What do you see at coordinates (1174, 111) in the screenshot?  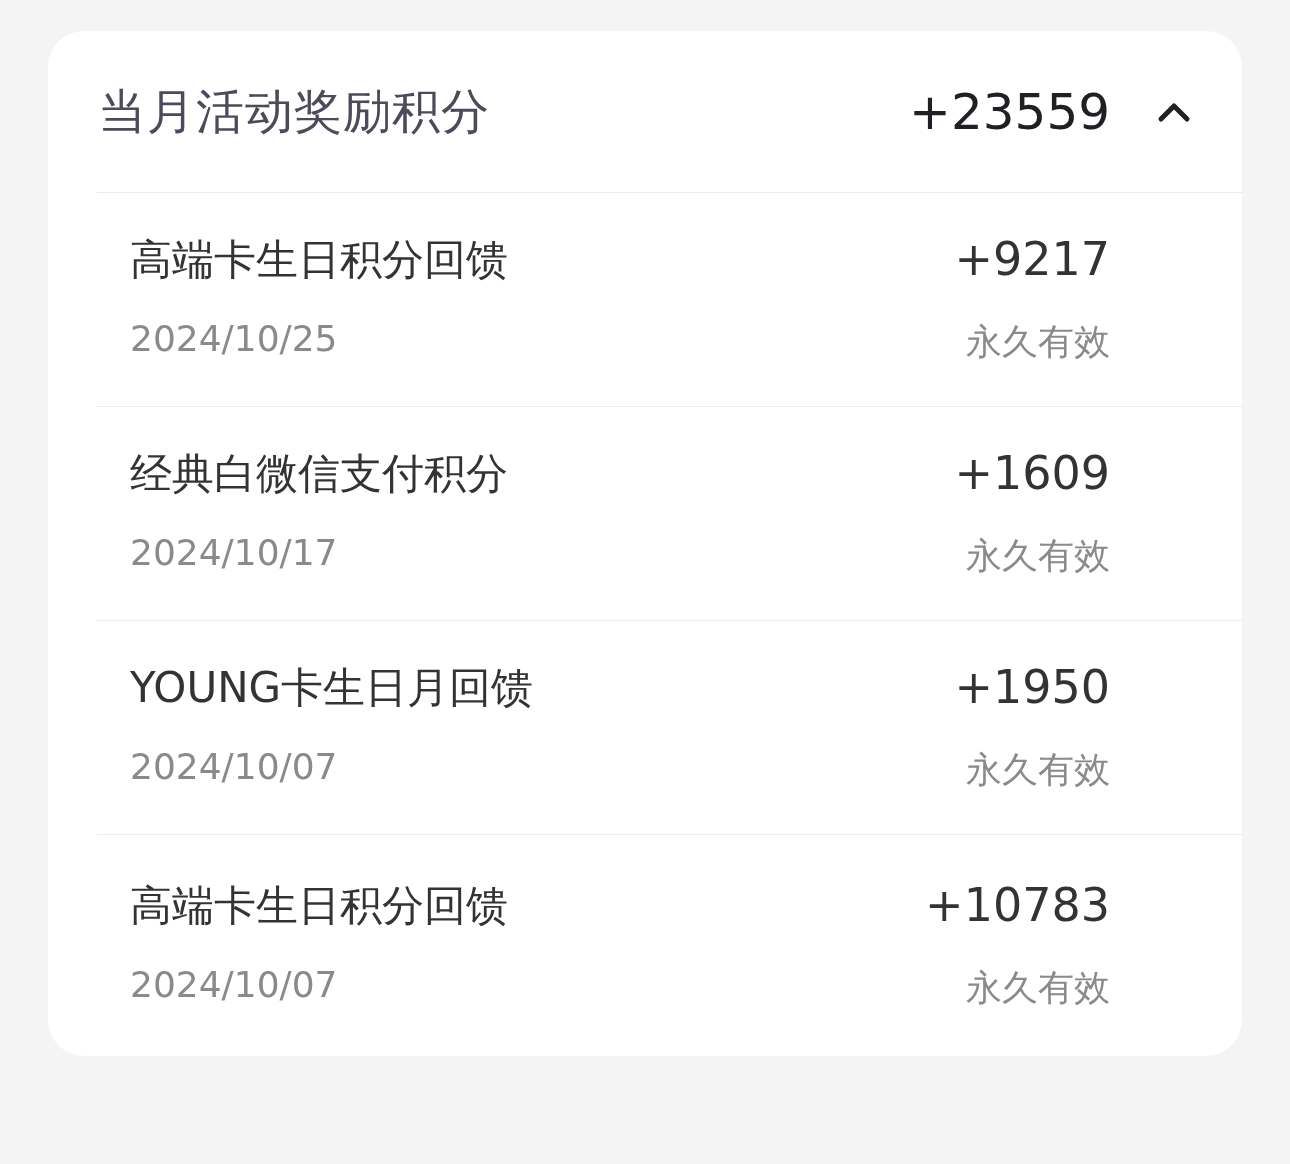 I see `chevron-icon` at bounding box center [1174, 111].